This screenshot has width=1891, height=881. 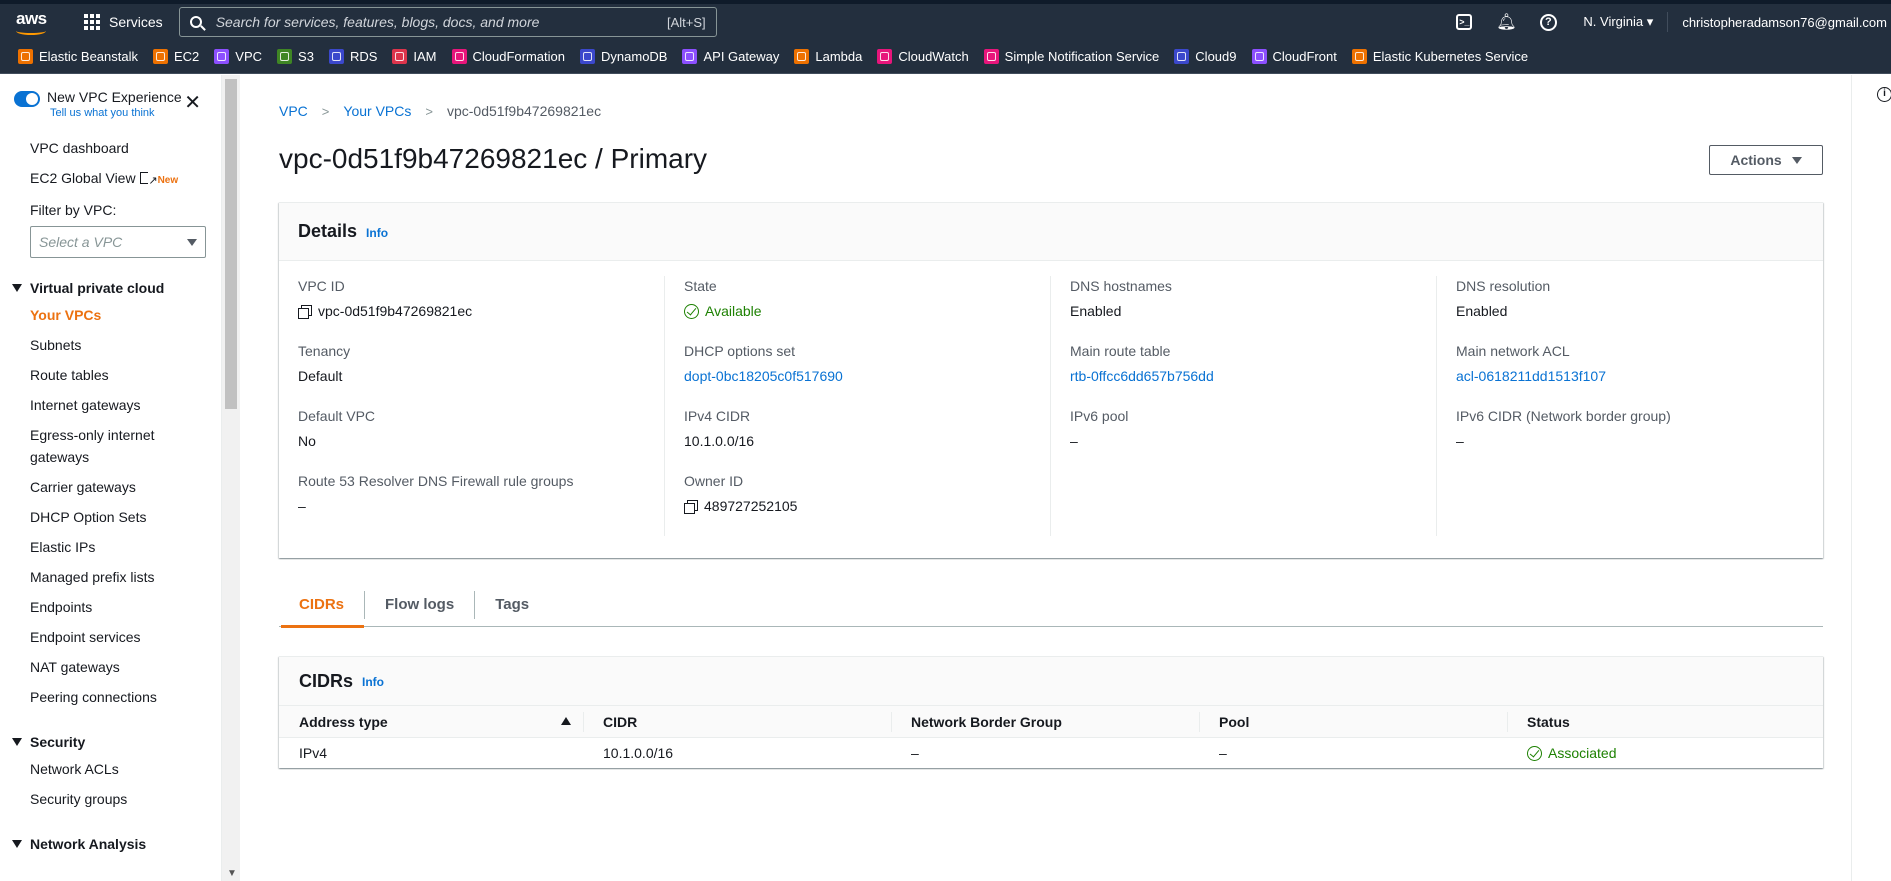 I want to click on tab-flow-logs: Flow logs, so click(x=419, y=605).